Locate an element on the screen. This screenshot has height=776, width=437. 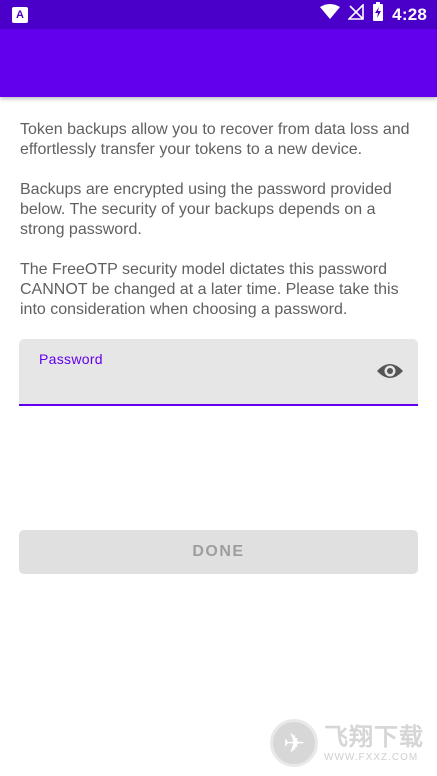
watermark-circle-icon: ✈ is located at coordinates (294, 743).